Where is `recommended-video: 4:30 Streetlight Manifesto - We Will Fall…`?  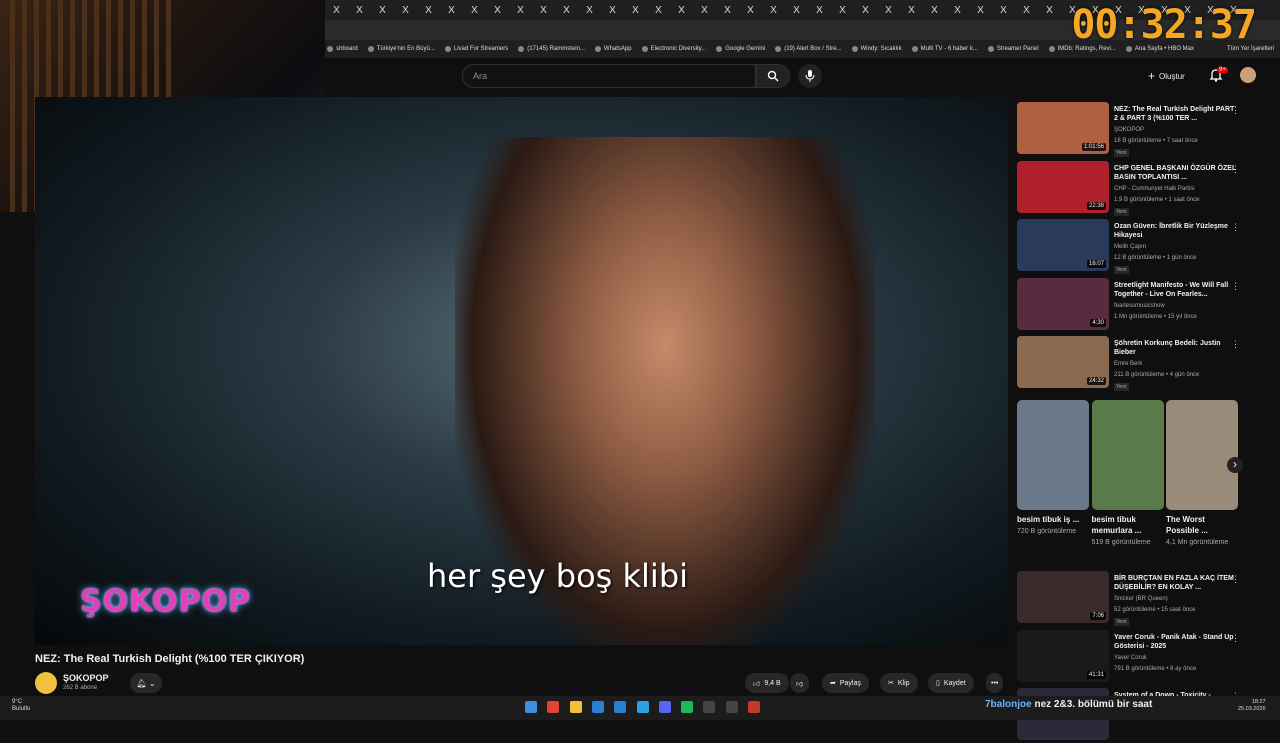
recommended-video: 4:30 Streetlight Manifesto - We Will Fall… is located at coordinates (1137, 305).